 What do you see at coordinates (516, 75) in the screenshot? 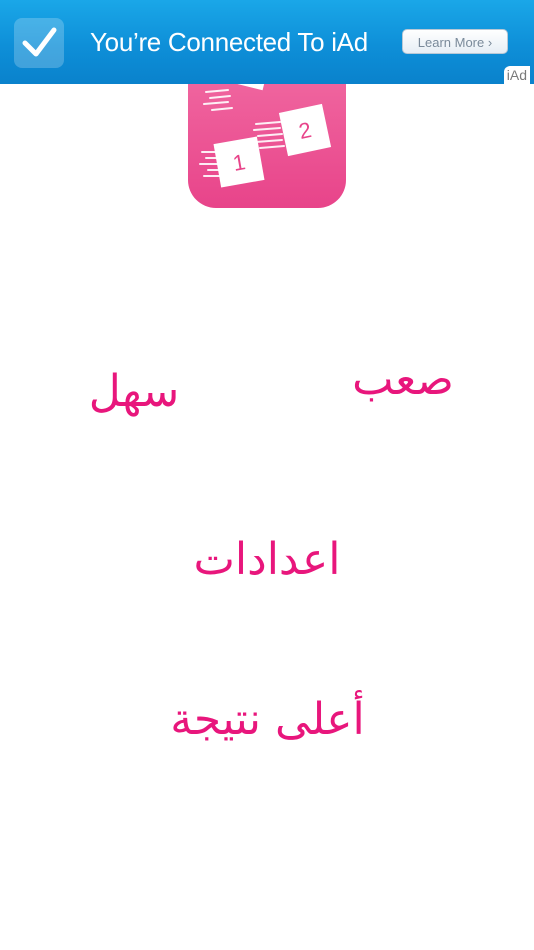
I see `iad-tag: iAd` at bounding box center [516, 75].